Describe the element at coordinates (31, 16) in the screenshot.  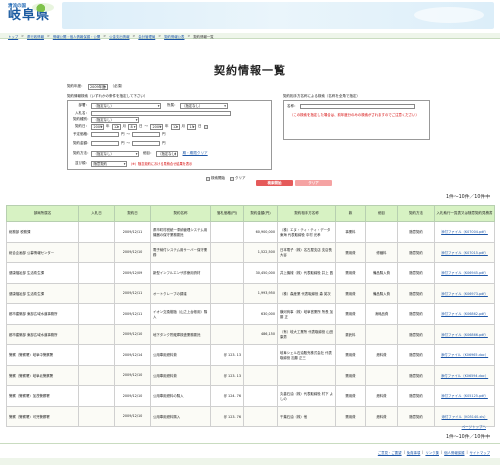
I see `site-logo: 清流の国 岐阜県` at that location.